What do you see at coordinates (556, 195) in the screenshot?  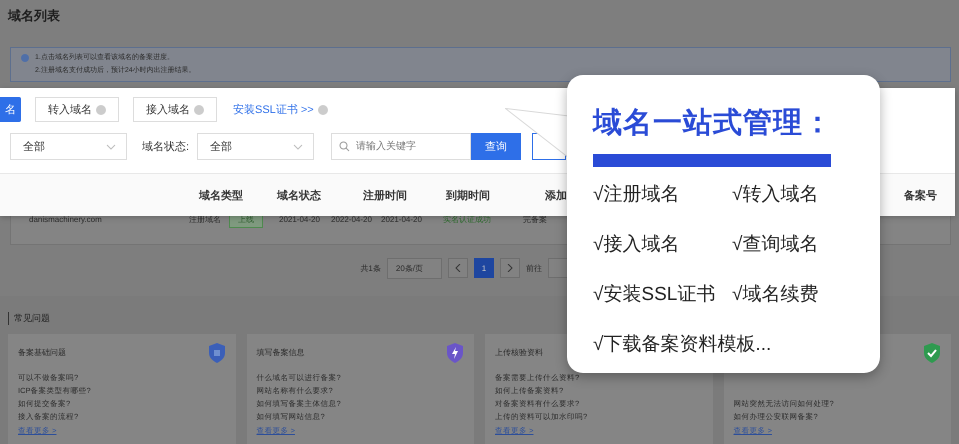 I see `column-header: 添加` at bounding box center [556, 195].